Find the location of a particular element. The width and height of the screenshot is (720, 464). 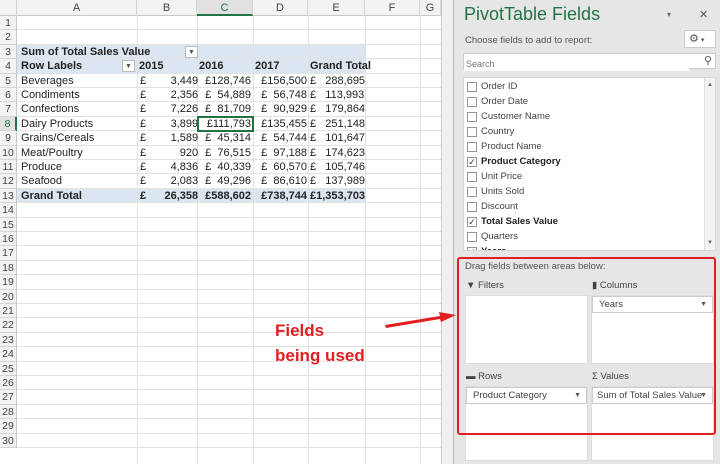

value-cell: £ 45,314 is located at coordinates (225, 138).